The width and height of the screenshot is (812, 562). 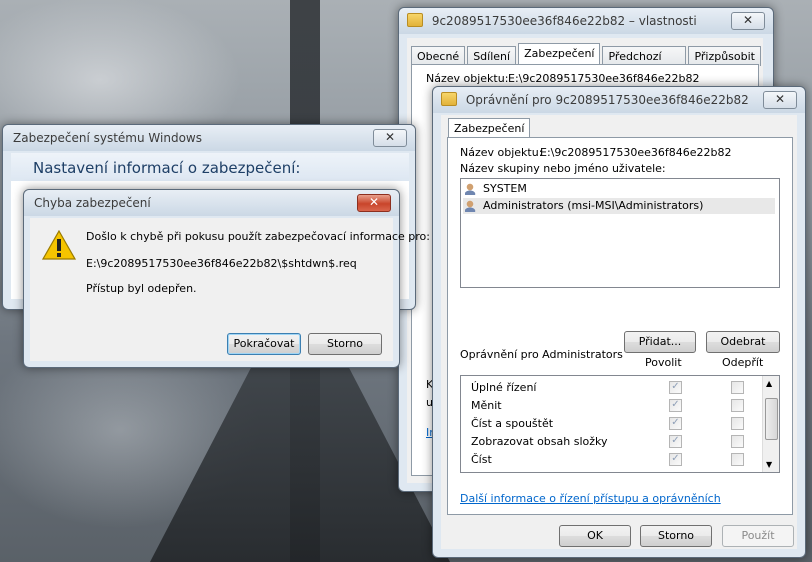 I want to click on tab-security: Zabezpečení, so click(x=559, y=54).